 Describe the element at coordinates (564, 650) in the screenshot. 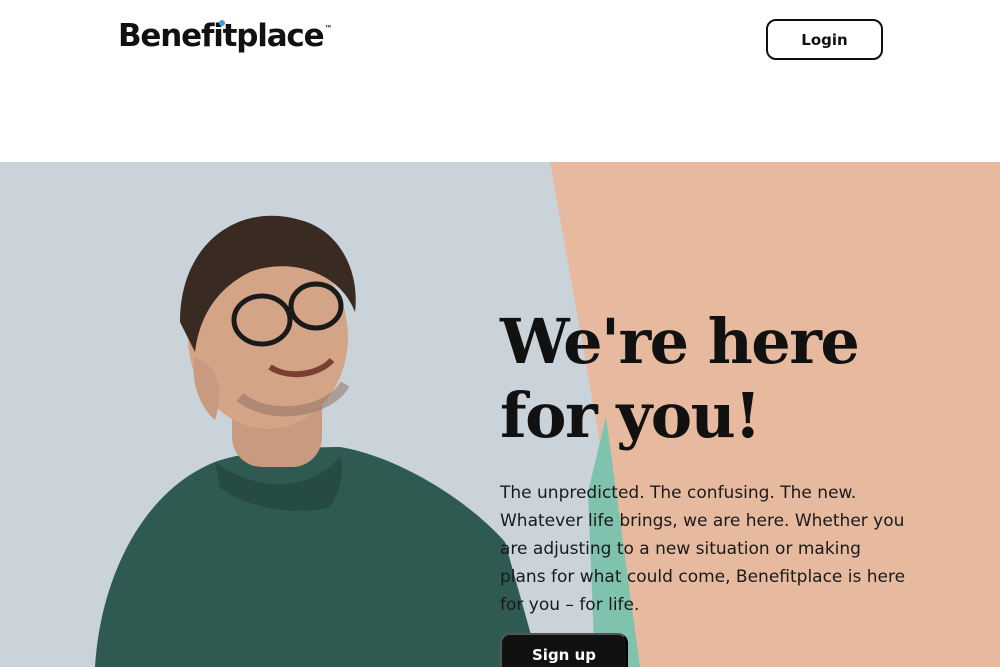

I see `signup-button: Sign up` at that location.